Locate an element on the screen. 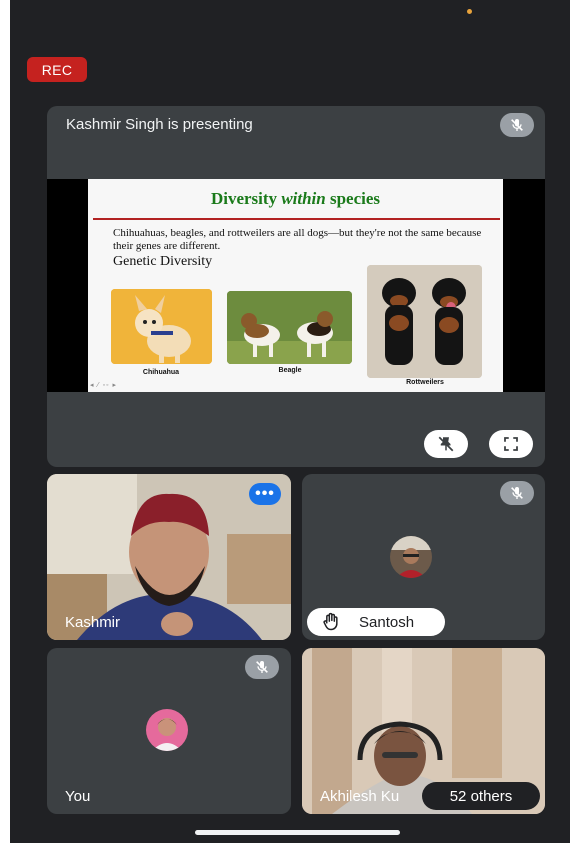 The height and width of the screenshot is (843, 580). participant-tile-you: You is located at coordinates (169, 731).